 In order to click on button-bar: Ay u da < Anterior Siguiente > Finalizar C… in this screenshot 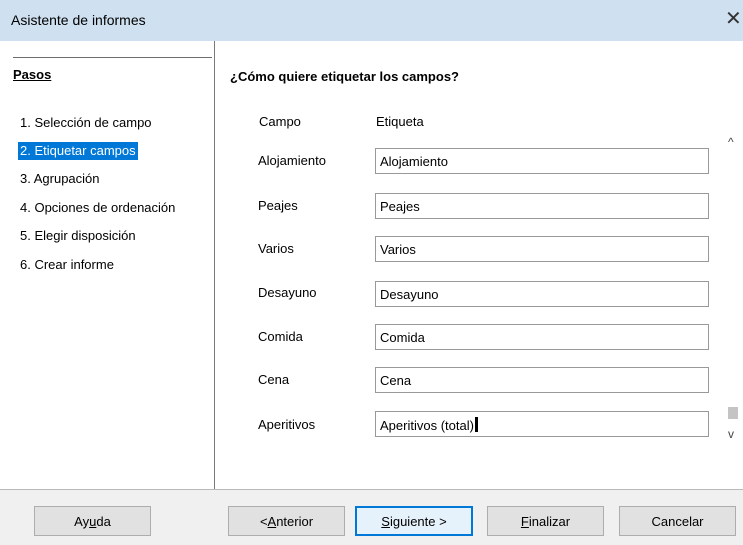, I will do `click(371, 517)`.